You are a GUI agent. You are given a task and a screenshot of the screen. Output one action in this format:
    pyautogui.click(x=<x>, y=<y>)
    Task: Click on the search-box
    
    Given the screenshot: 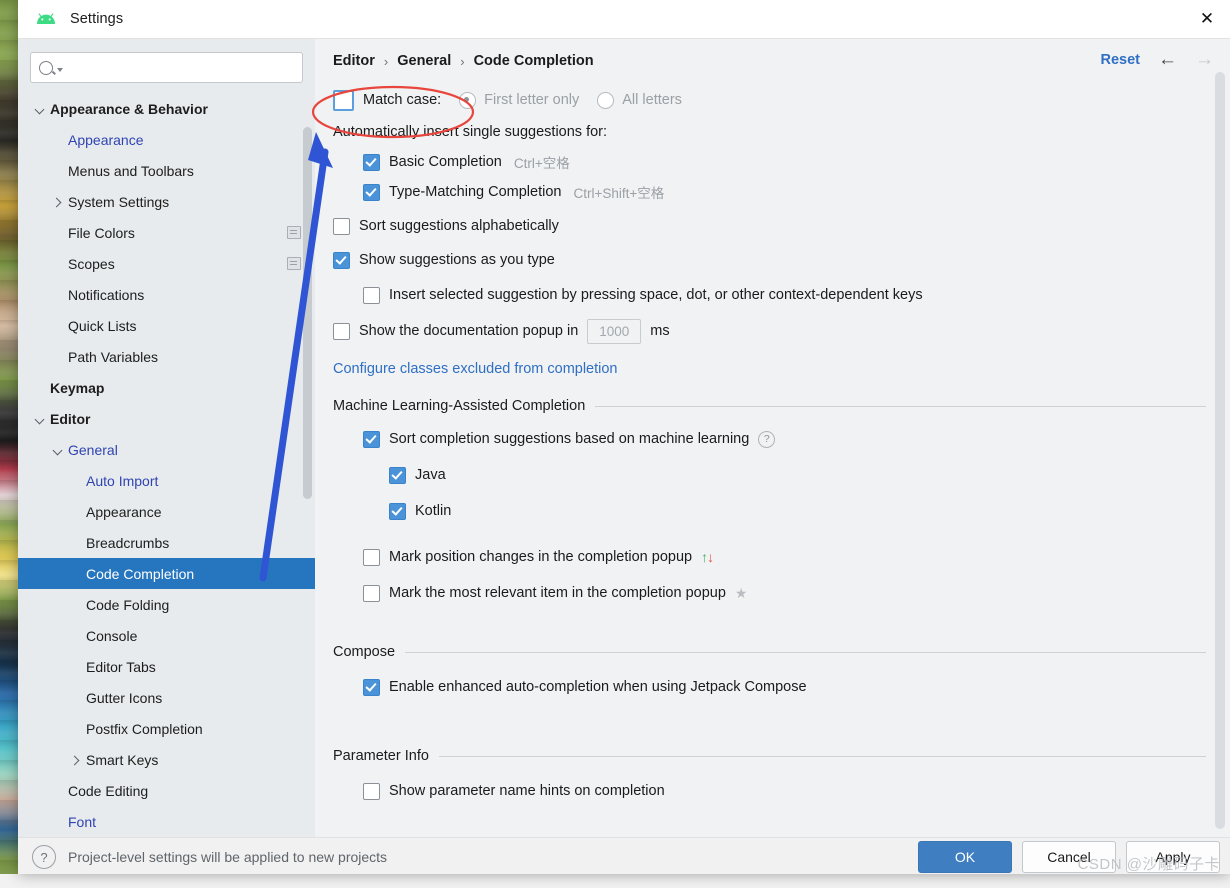 What is the action you would take?
    pyautogui.click(x=166, y=67)
    